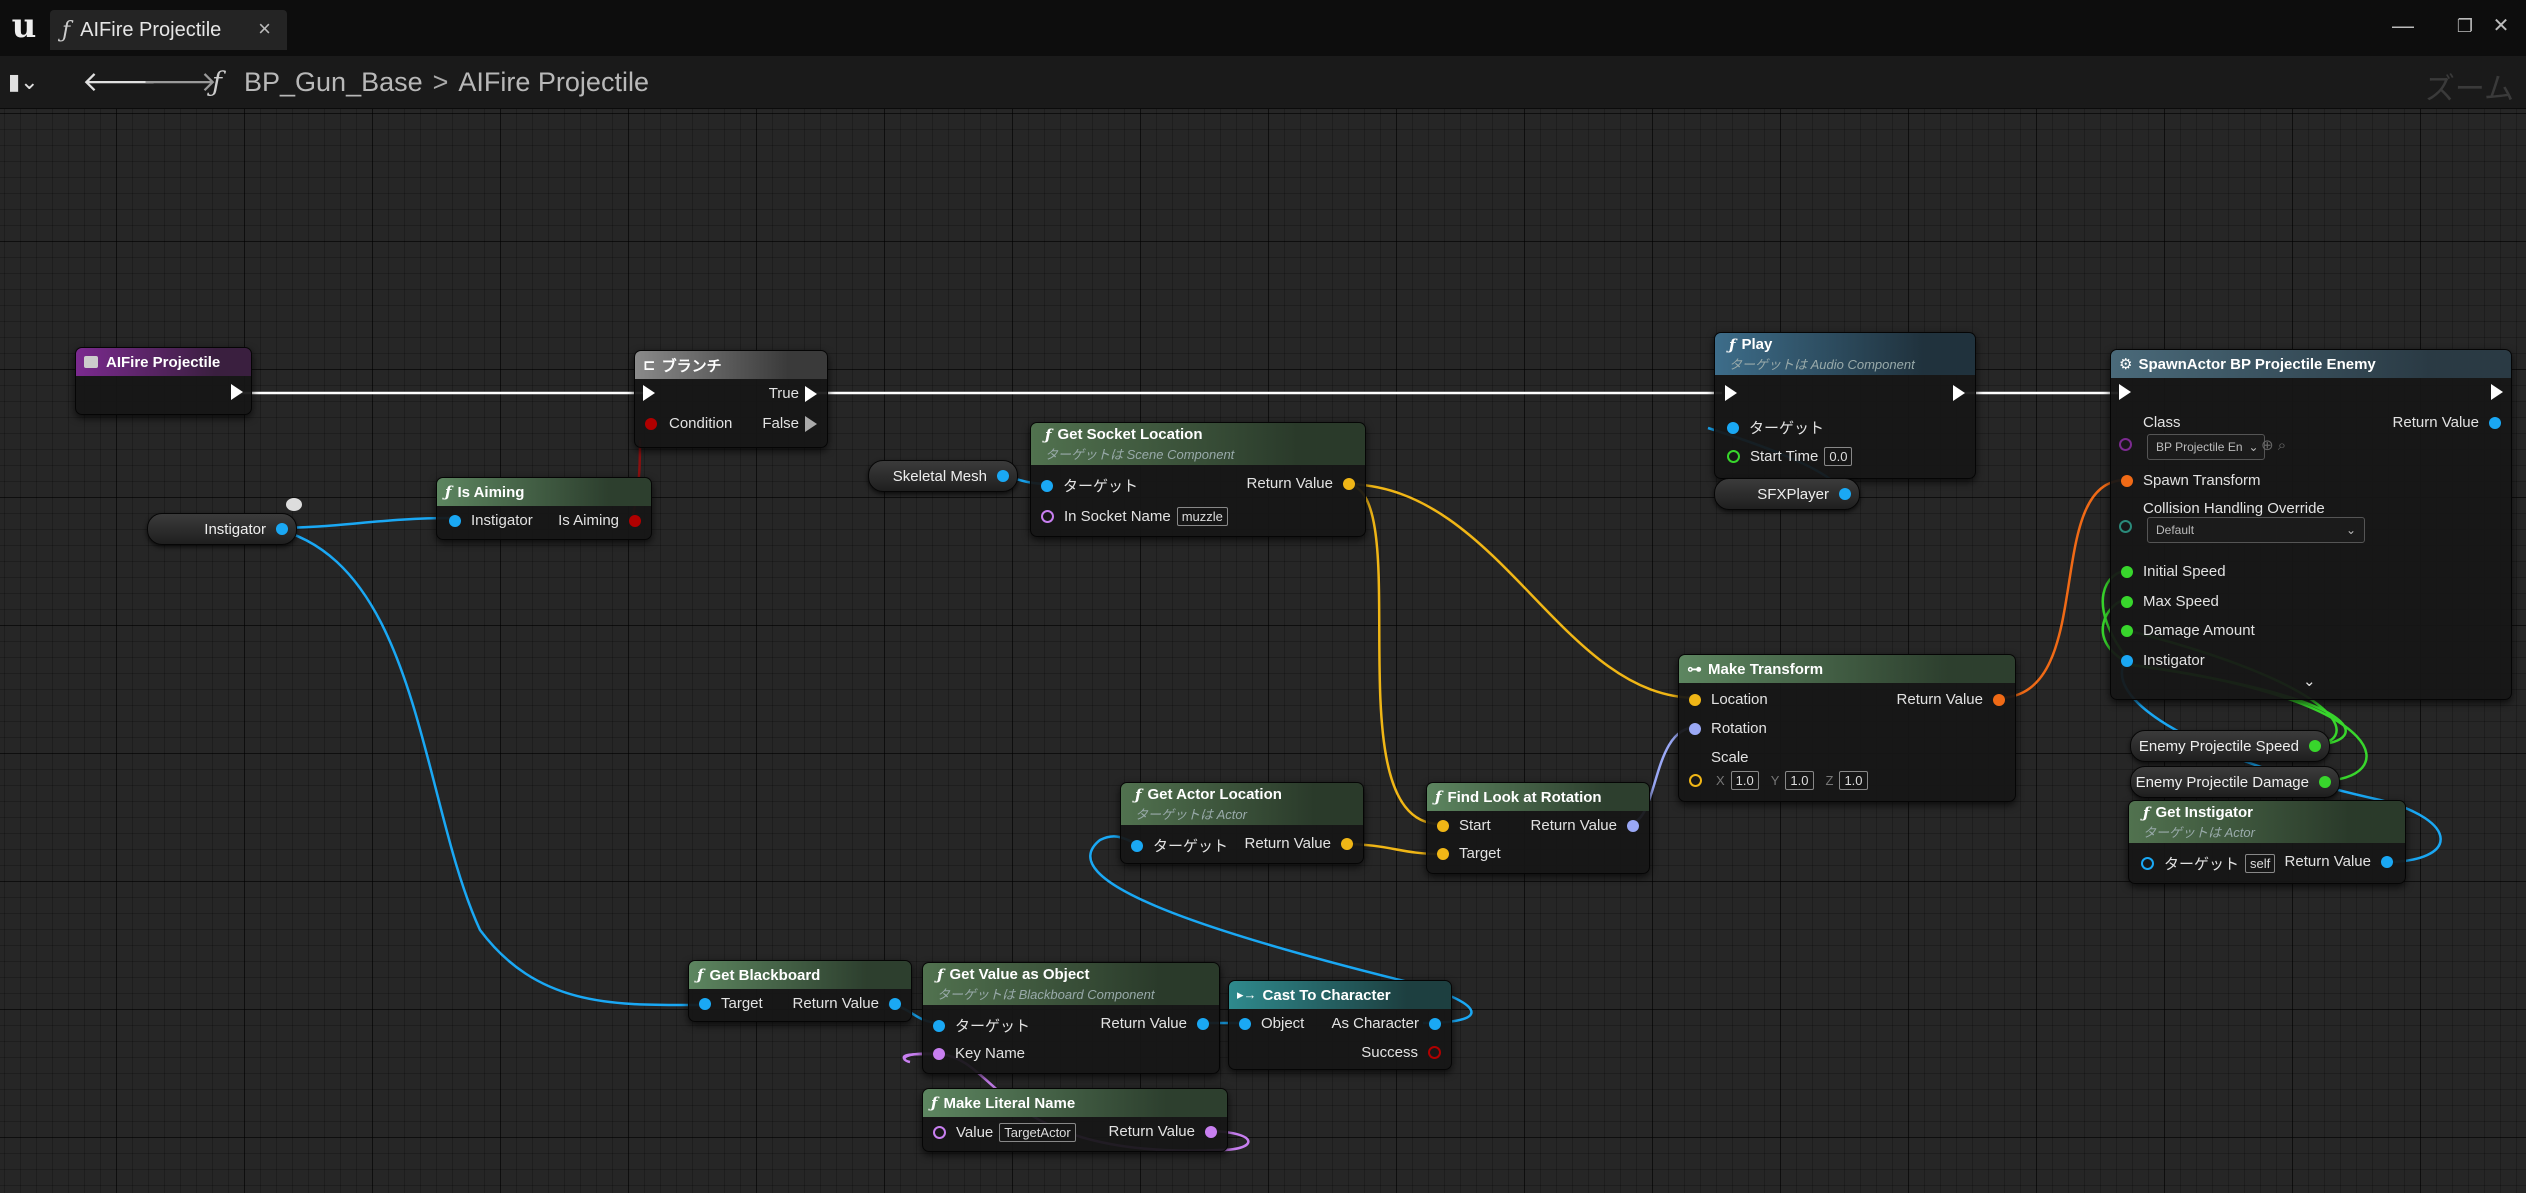 This screenshot has height=1193, width=2526. What do you see at coordinates (1386, 1023) in the screenshot?
I see `as-character-pin: As Character` at bounding box center [1386, 1023].